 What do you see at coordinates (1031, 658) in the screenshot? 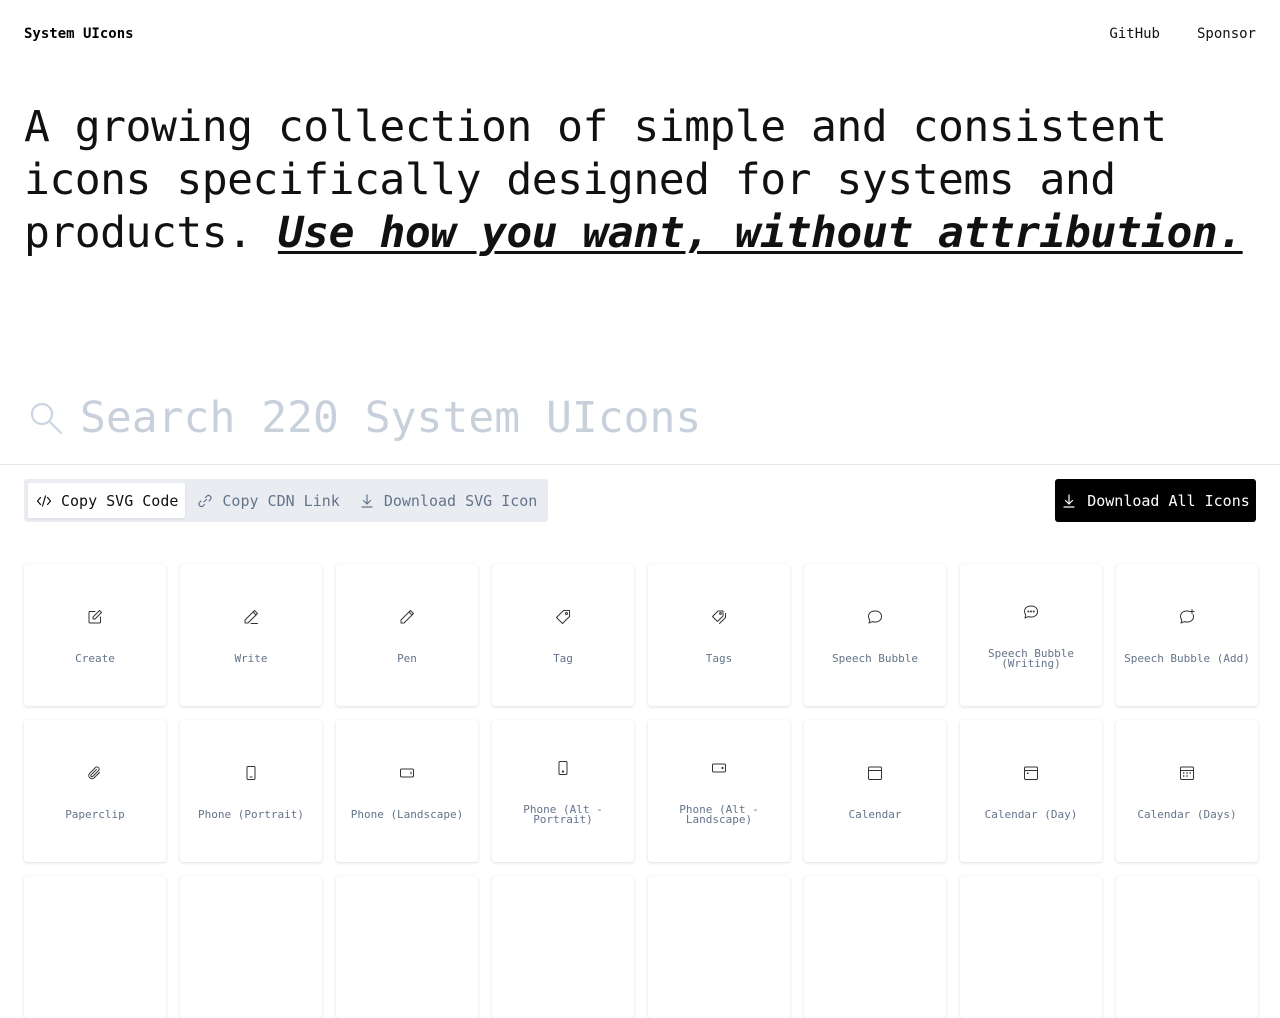
I see `icon-card-label: Speech Bubble (Writing)` at bounding box center [1031, 658].